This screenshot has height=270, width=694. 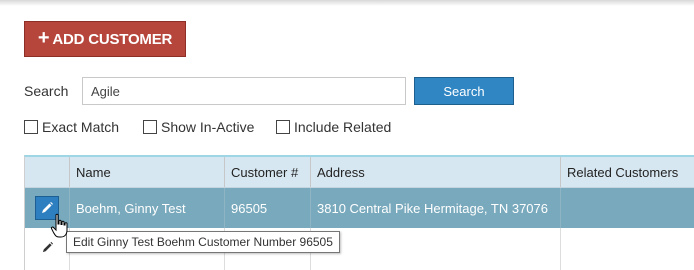 What do you see at coordinates (81, 127) in the screenshot?
I see `exact-match-label: Exact Match` at bounding box center [81, 127].